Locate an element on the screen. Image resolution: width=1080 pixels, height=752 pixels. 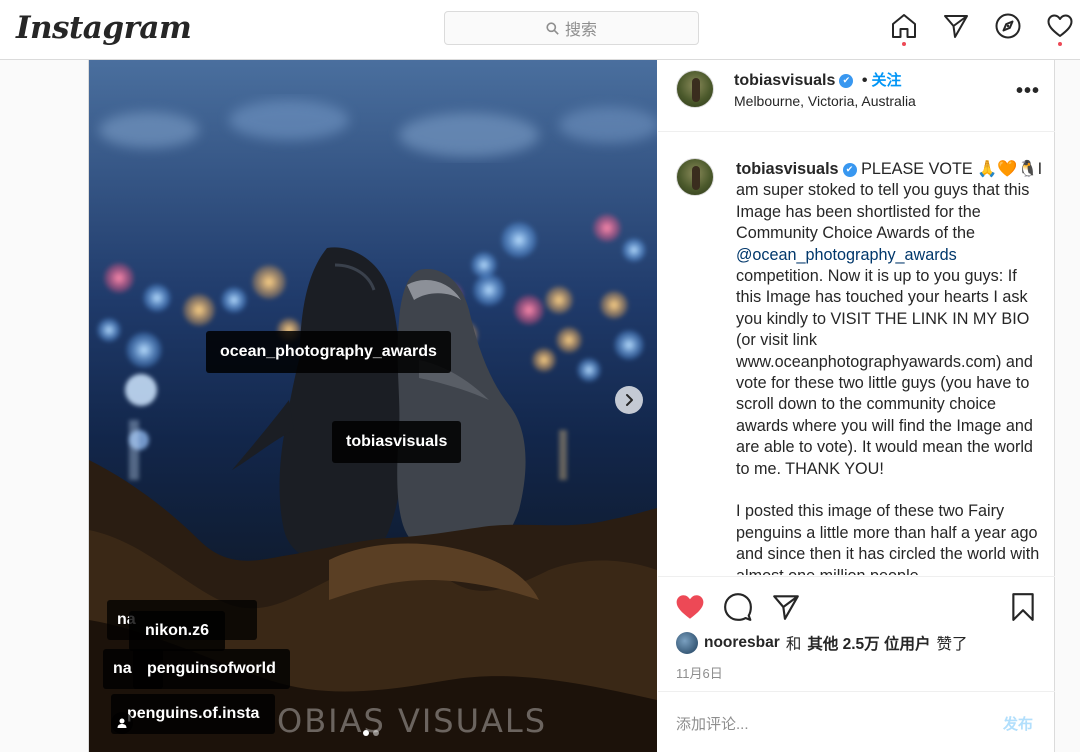
share-button is located at coordinates (786, 607).